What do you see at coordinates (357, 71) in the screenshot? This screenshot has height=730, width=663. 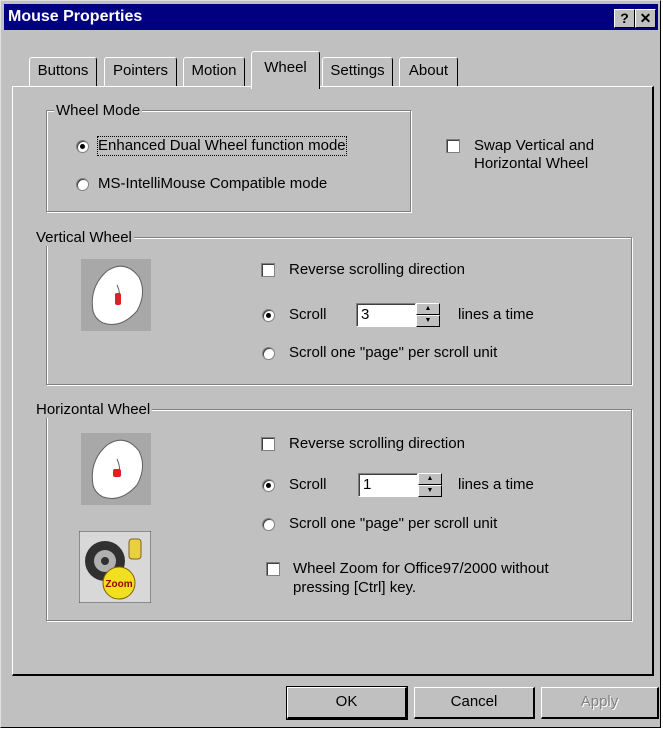 I see `tab-settings: Settings` at bounding box center [357, 71].